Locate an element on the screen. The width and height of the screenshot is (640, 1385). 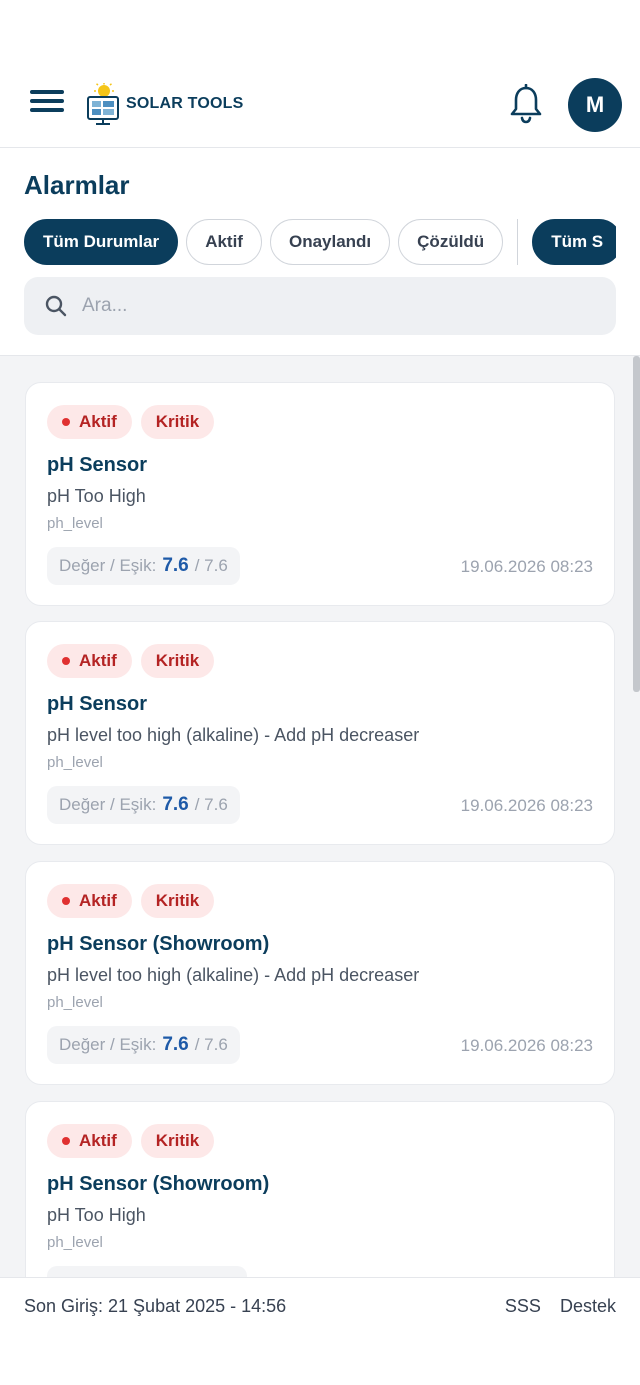
app-logo: SOLAR TOOLS is located at coordinates (164, 104).